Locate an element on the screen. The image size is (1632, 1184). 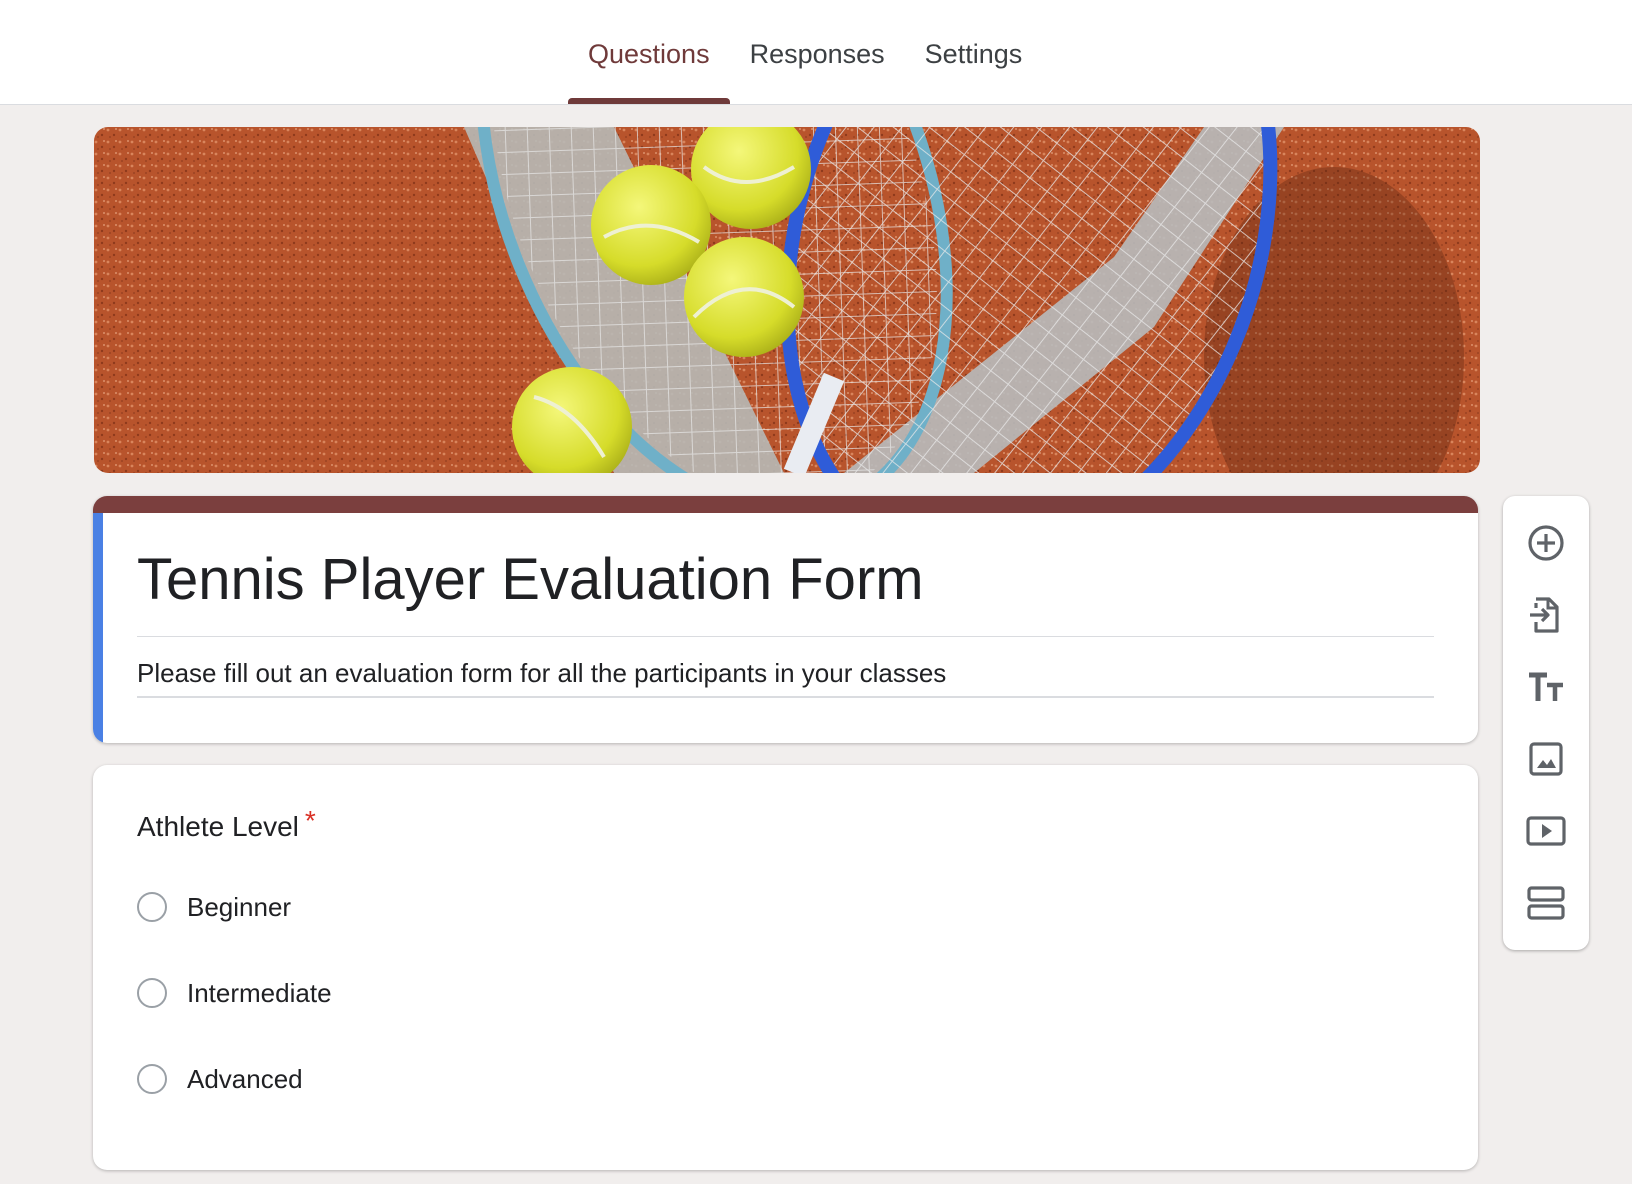
add-section-icon is located at coordinates (1546, 903).